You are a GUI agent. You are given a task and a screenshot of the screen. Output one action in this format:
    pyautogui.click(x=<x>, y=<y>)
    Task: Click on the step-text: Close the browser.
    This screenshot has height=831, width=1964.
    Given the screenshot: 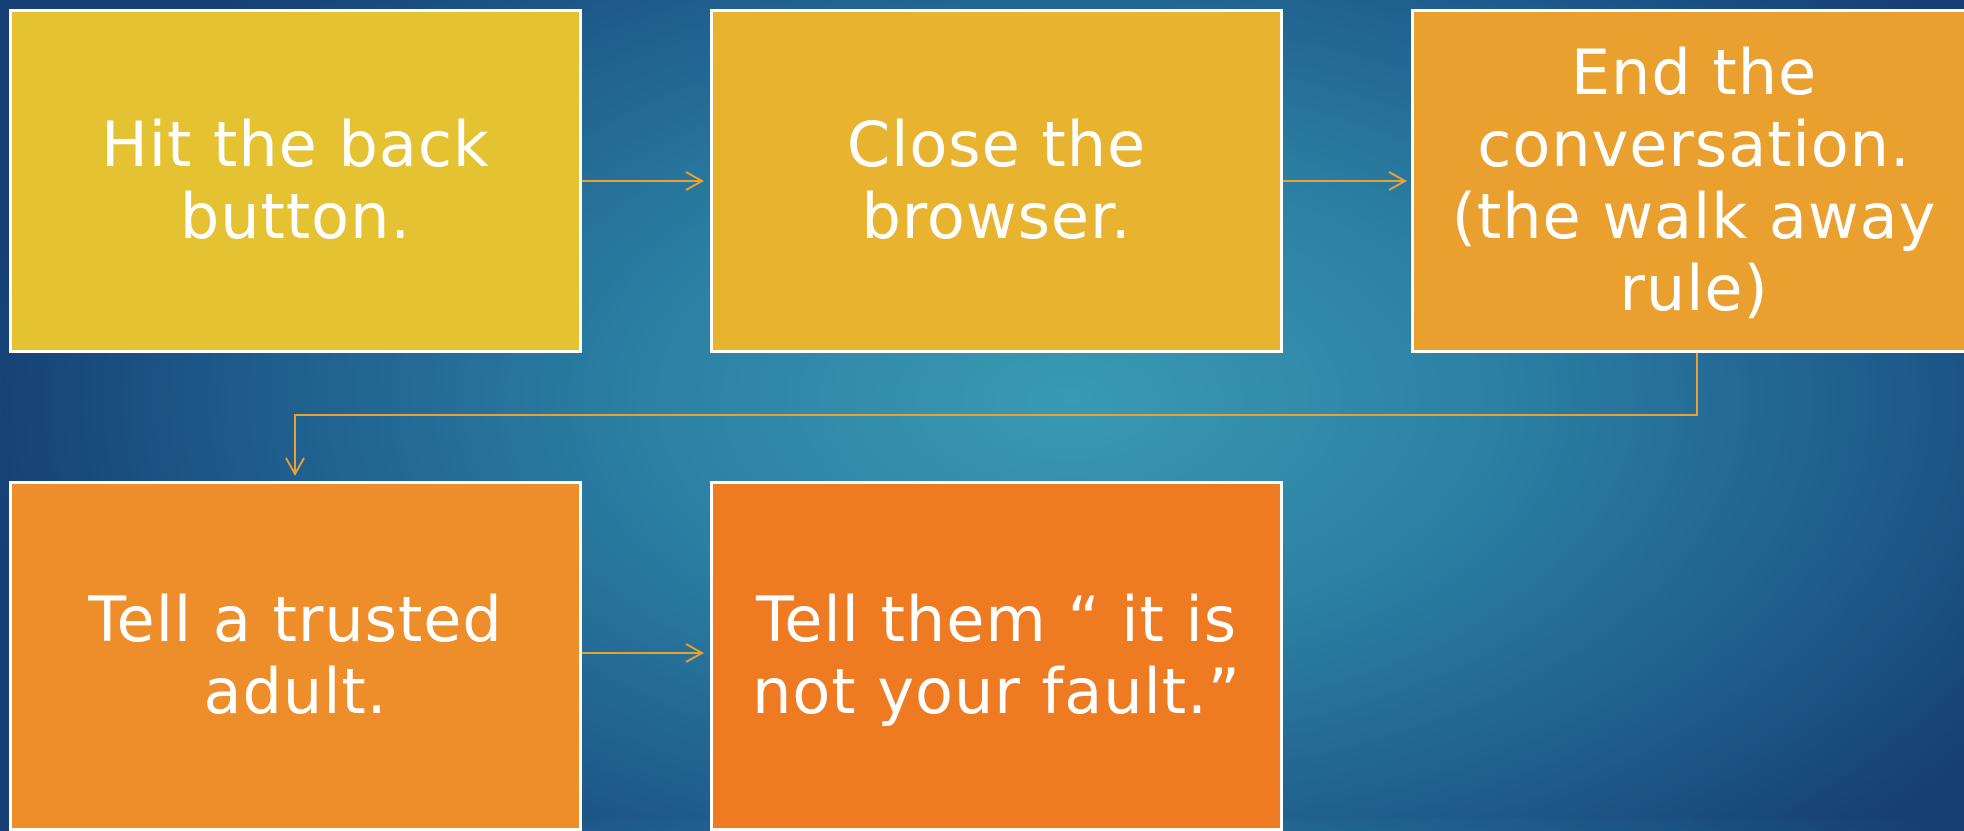 What is the action you would take?
    pyautogui.click(x=996, y=180)
    